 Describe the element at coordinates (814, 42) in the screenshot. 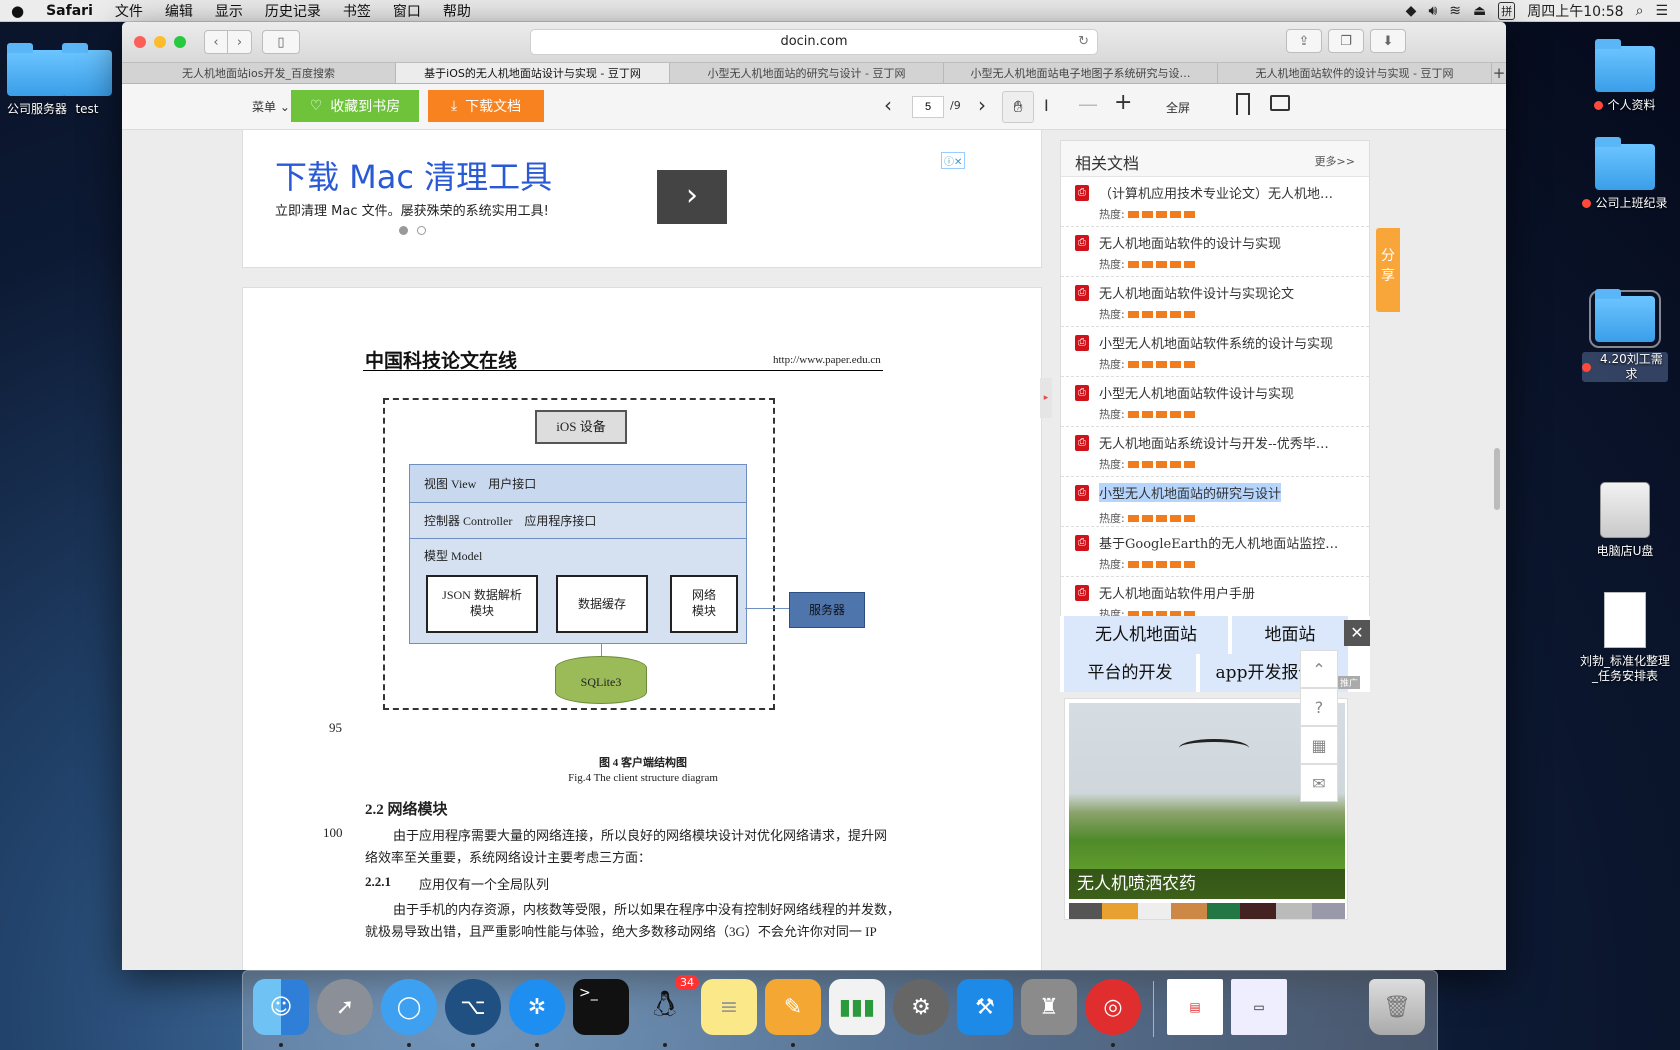

I see `address-bar: docin.com ↻` at that location.